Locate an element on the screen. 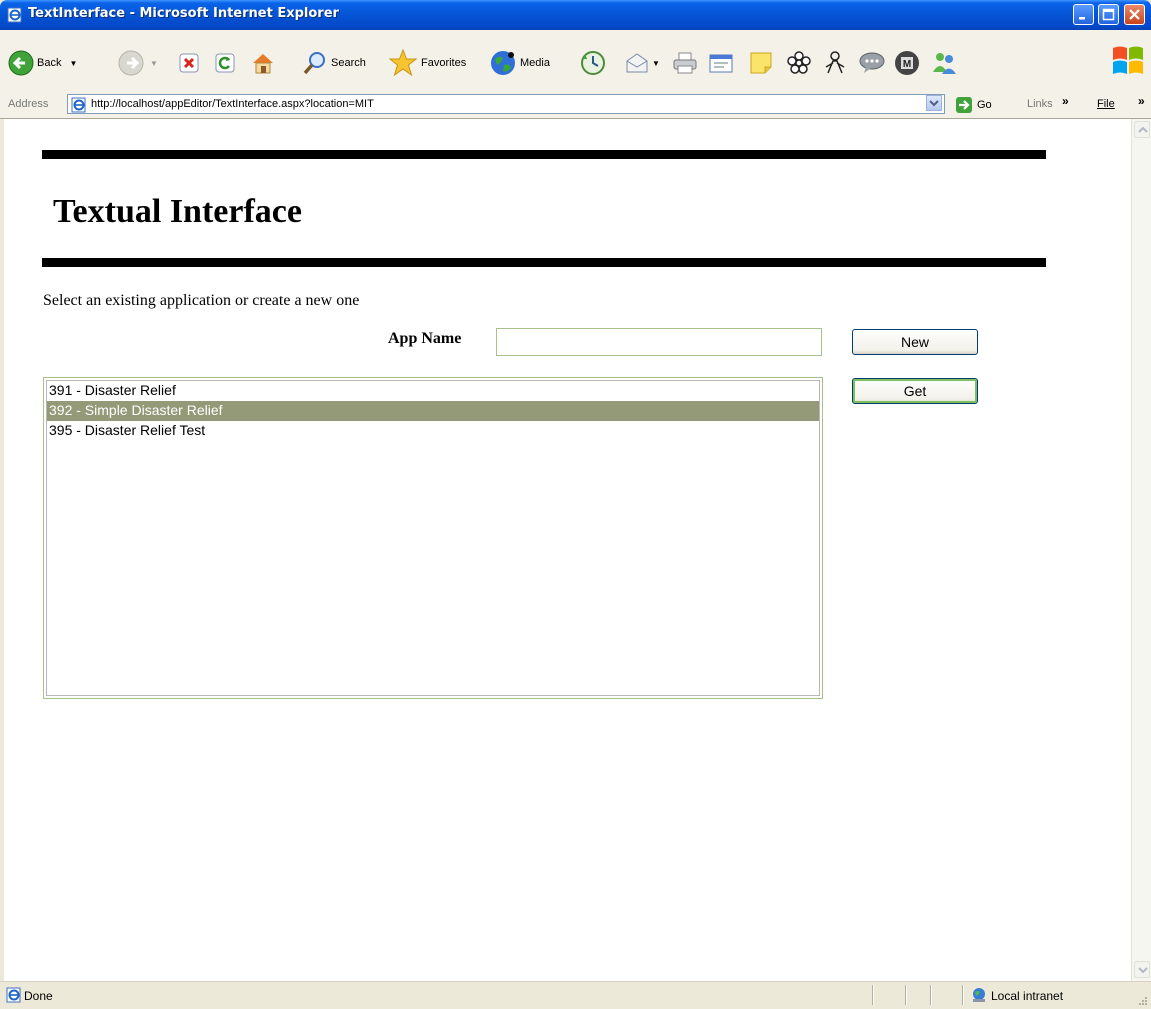 Image resolution: width=1151 pixels, height=1009 pixels. links-chevron-icon: » is located at coordinates (1065, 101).